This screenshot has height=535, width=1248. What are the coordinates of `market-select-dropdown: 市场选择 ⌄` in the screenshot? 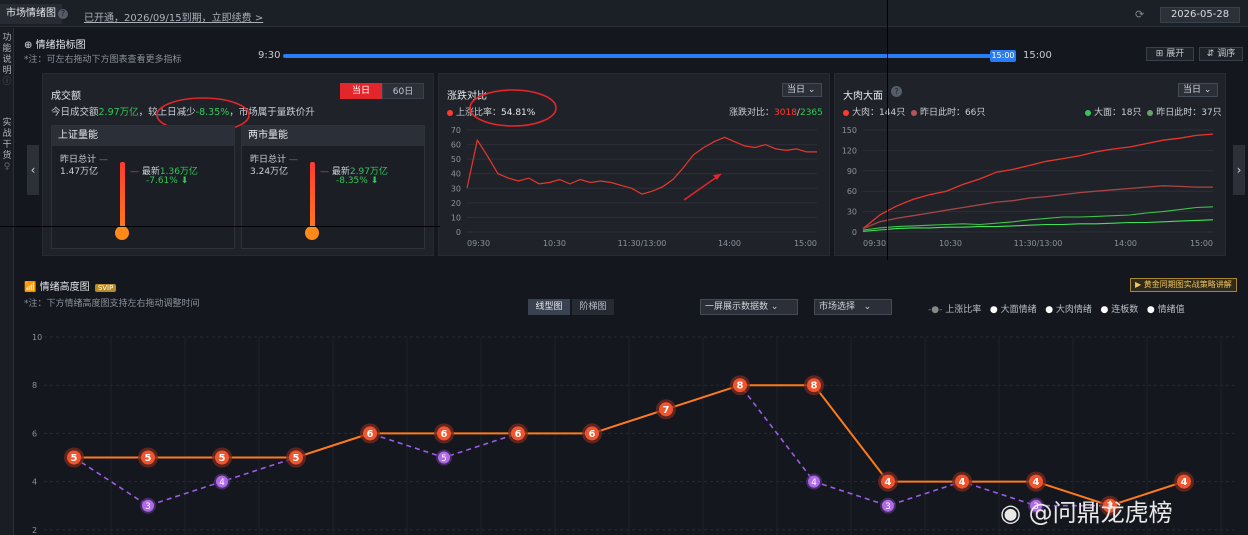 It's located at (853, 307).